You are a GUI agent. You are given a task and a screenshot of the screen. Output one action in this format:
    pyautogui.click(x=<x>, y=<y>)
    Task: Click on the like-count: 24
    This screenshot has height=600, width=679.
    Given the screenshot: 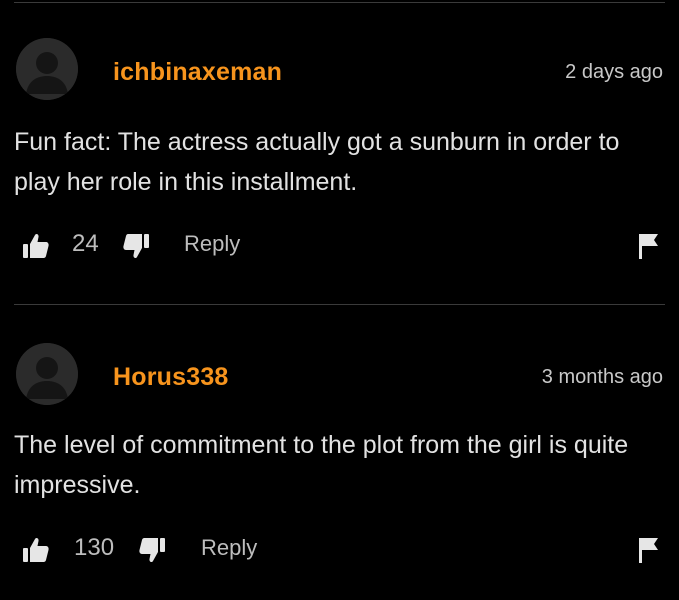 What is the action you would take?
    pyautogui.click(x=85, y=243)
    